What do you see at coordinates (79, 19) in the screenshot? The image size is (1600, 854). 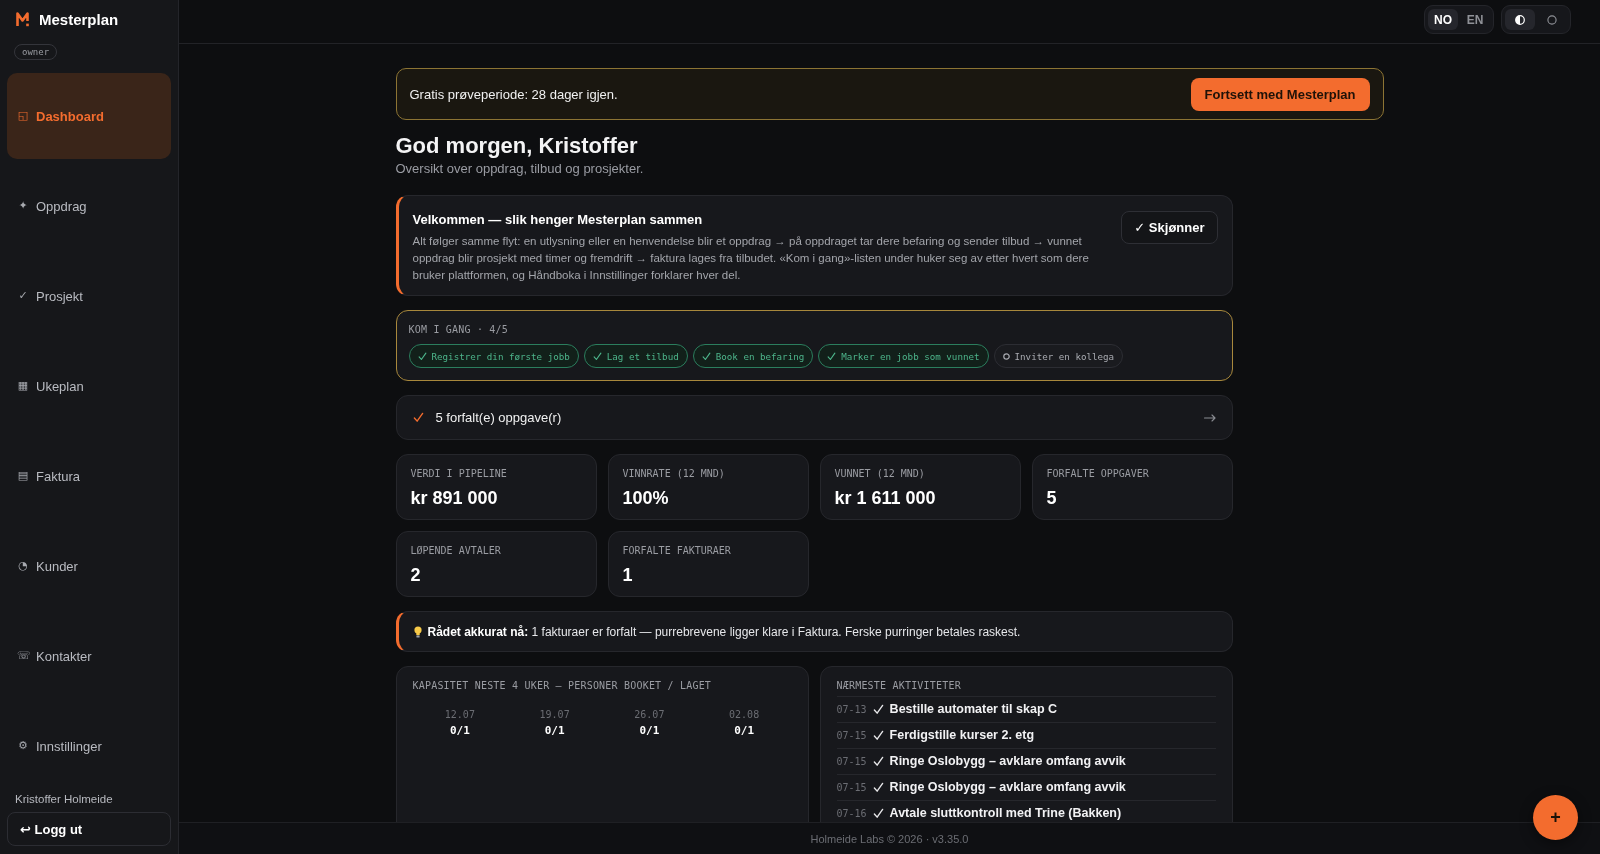 I see `brand-name: Mesterplan` at bounding box center [79, 19].